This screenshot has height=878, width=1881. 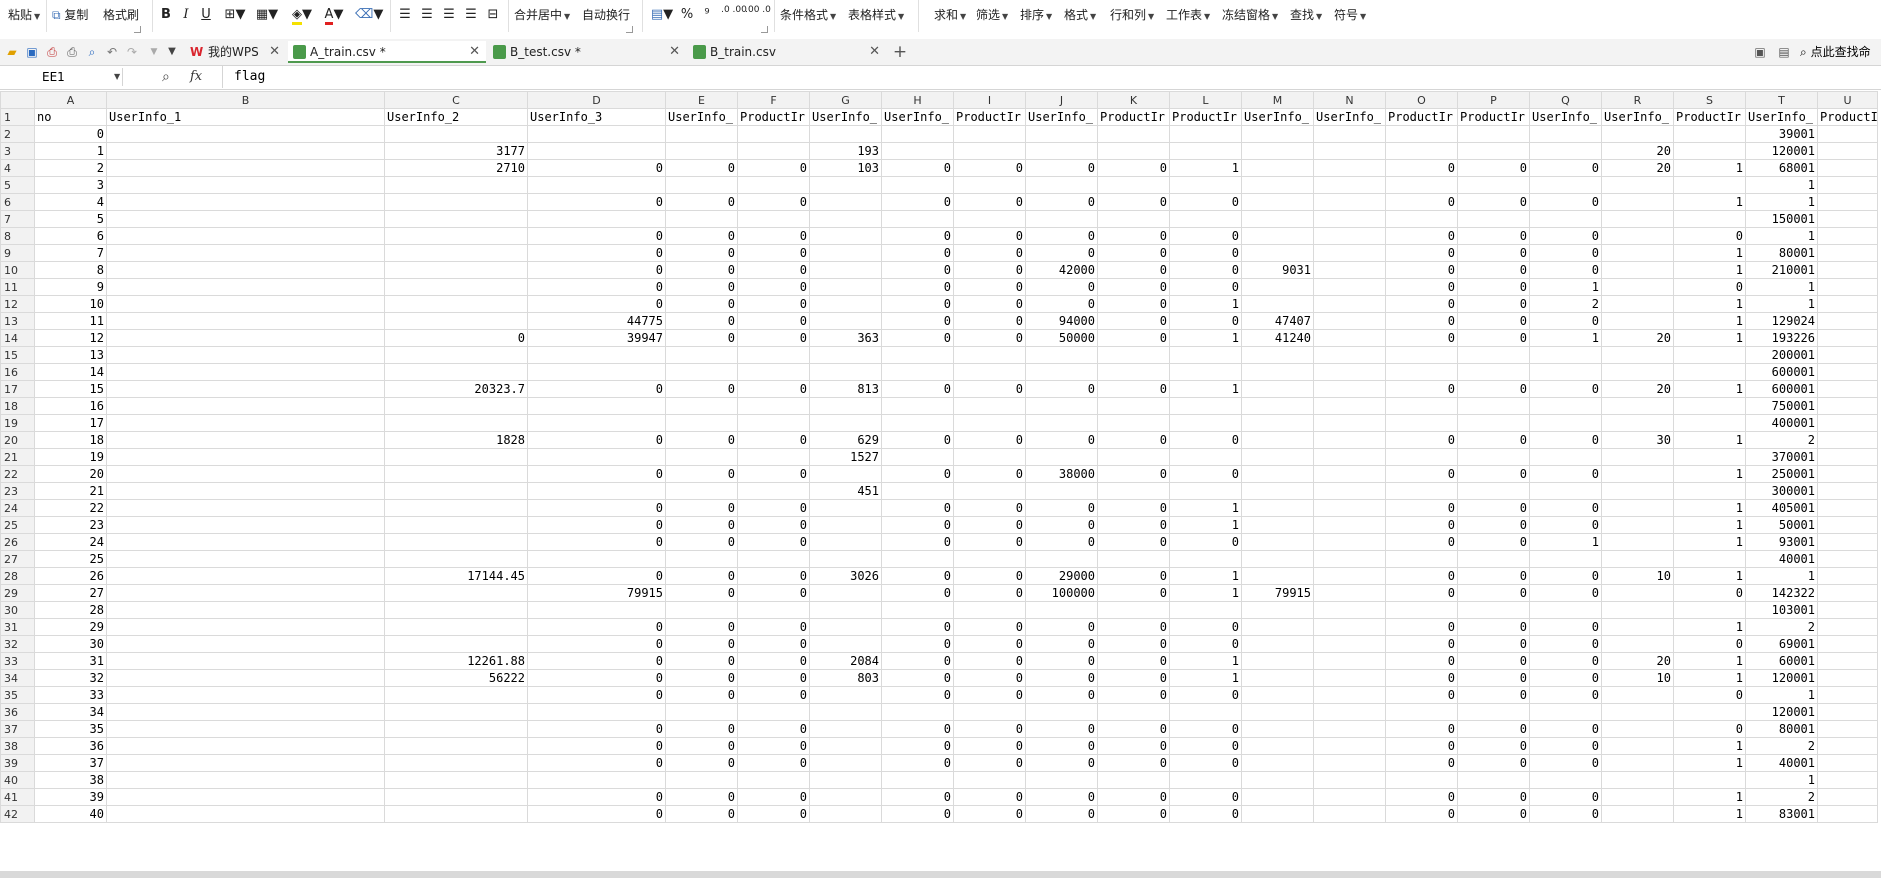 I want to click on row-header: 24, so click(x=17, y=508).